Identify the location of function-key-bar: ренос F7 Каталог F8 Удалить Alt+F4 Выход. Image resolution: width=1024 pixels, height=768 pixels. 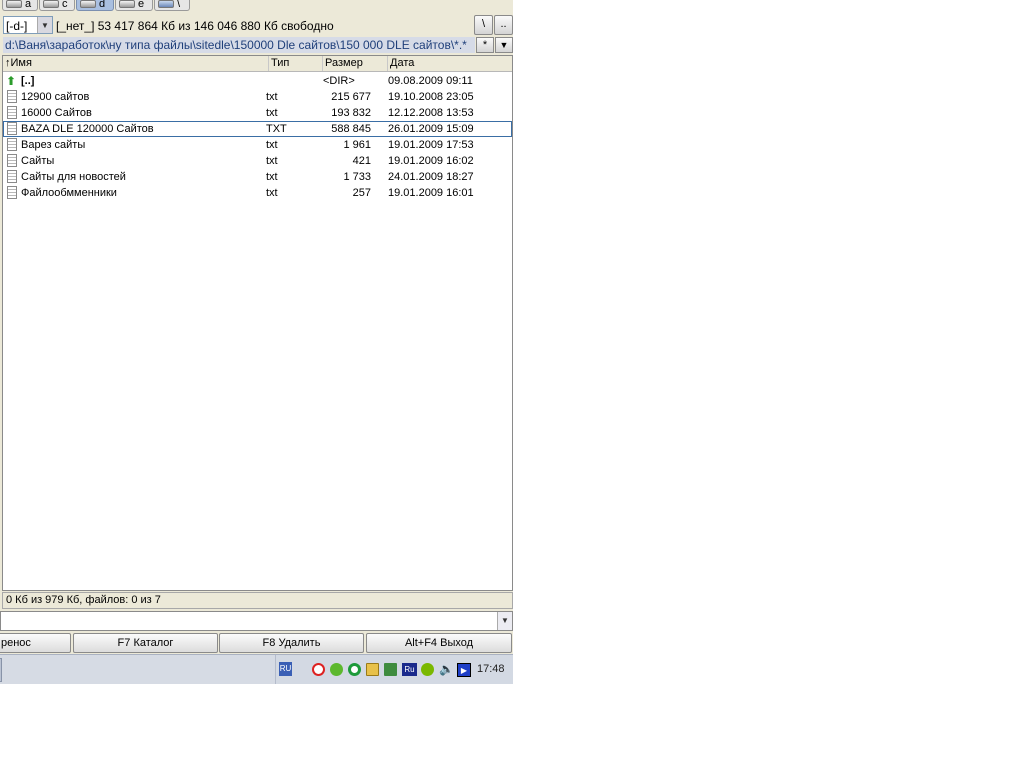
(256, 643).